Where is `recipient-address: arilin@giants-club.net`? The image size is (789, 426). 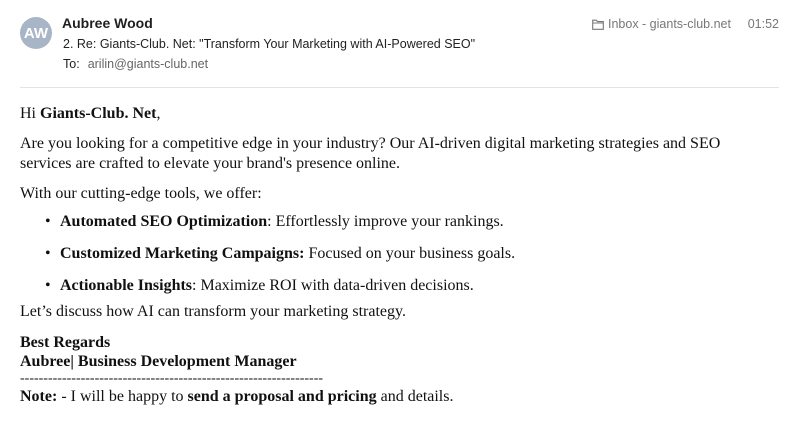 recipient-address: arilin@giants-club.net is located at coordinates (148, 64).